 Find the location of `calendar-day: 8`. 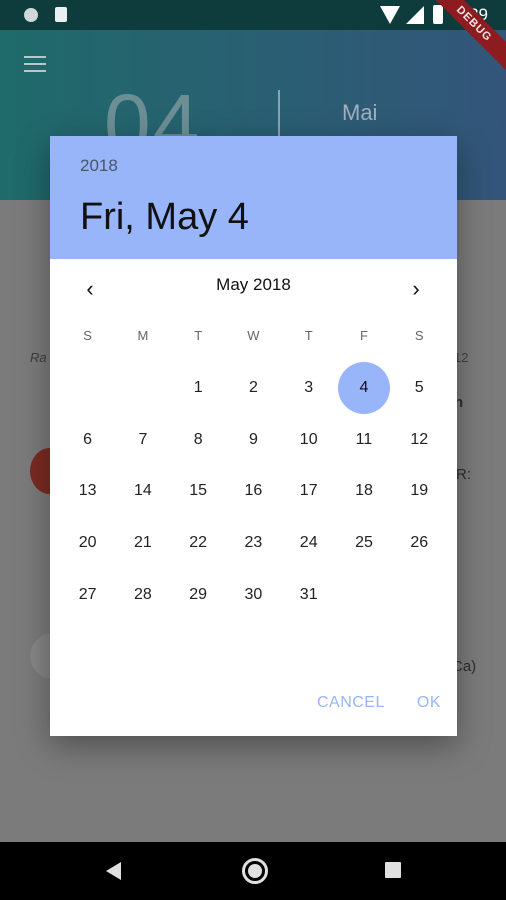

calendar-day: 8 is located at coordinates (198, 440).